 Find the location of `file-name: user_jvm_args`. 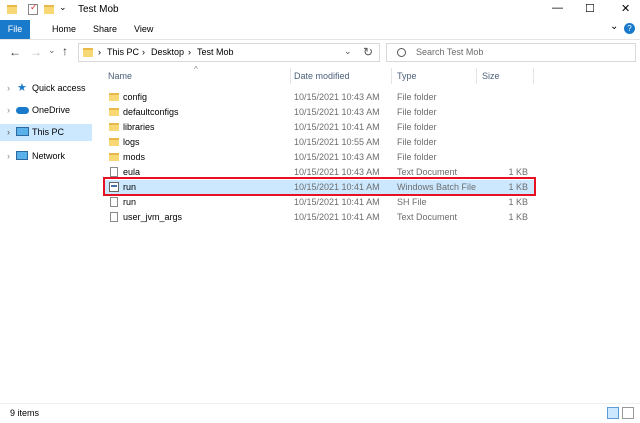

file-name: user_jvm_args is located at coordinates (153, 217).